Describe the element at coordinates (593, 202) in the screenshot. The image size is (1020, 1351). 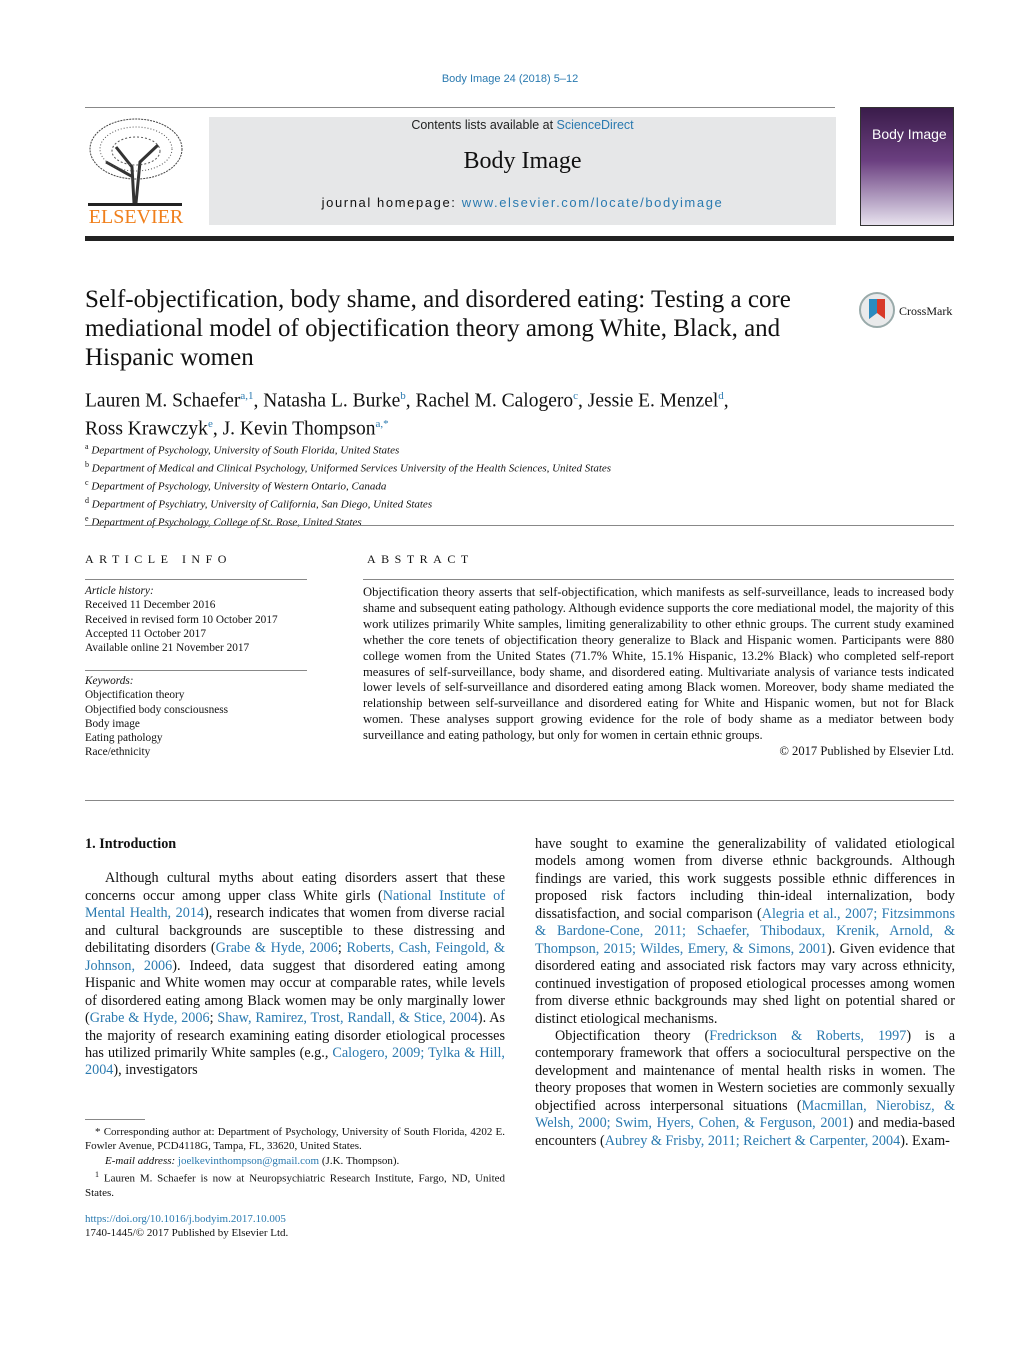
I see `homepage-link: www.elsevier.com/locate/bodyimage` at that location.